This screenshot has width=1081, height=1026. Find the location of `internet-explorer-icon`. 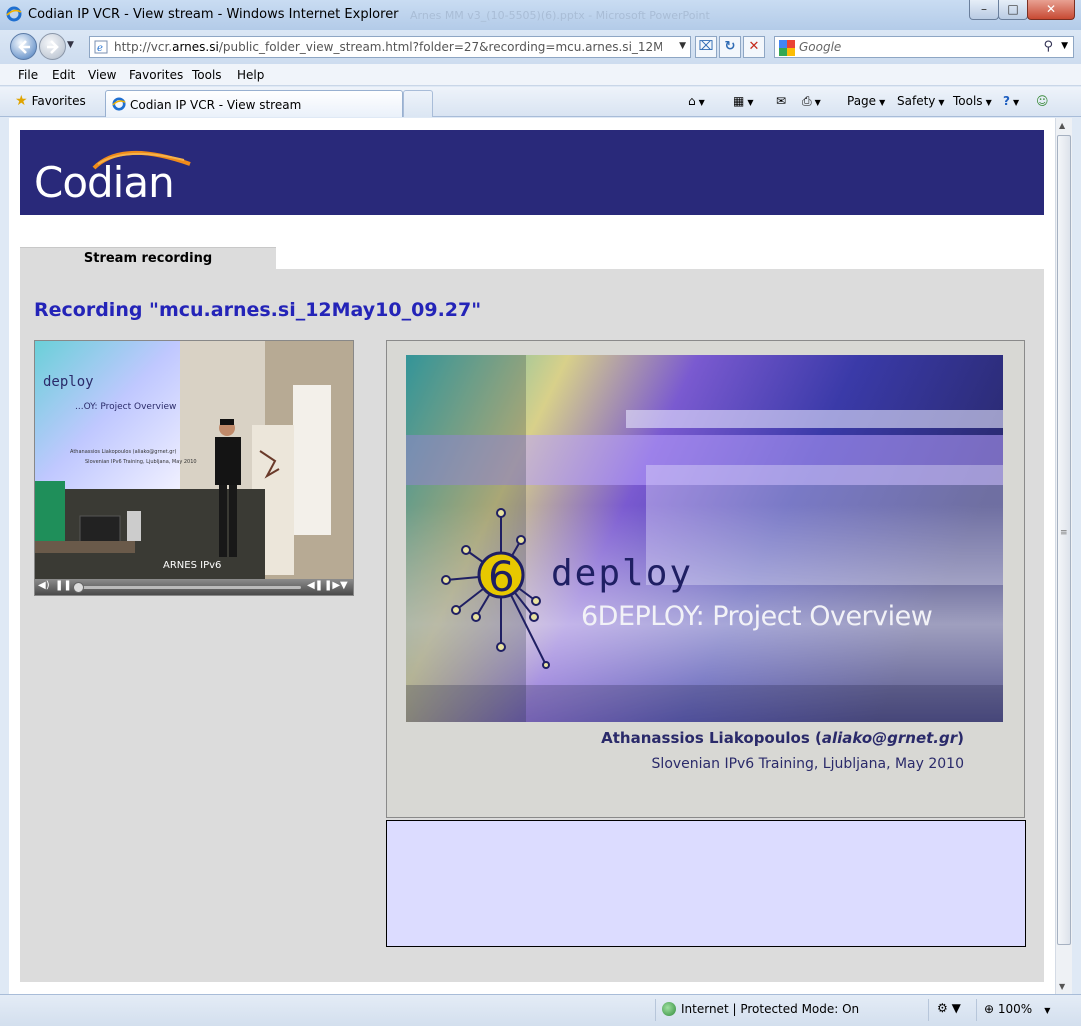

internet-explorer-icon is located at coordinates (14, 14).